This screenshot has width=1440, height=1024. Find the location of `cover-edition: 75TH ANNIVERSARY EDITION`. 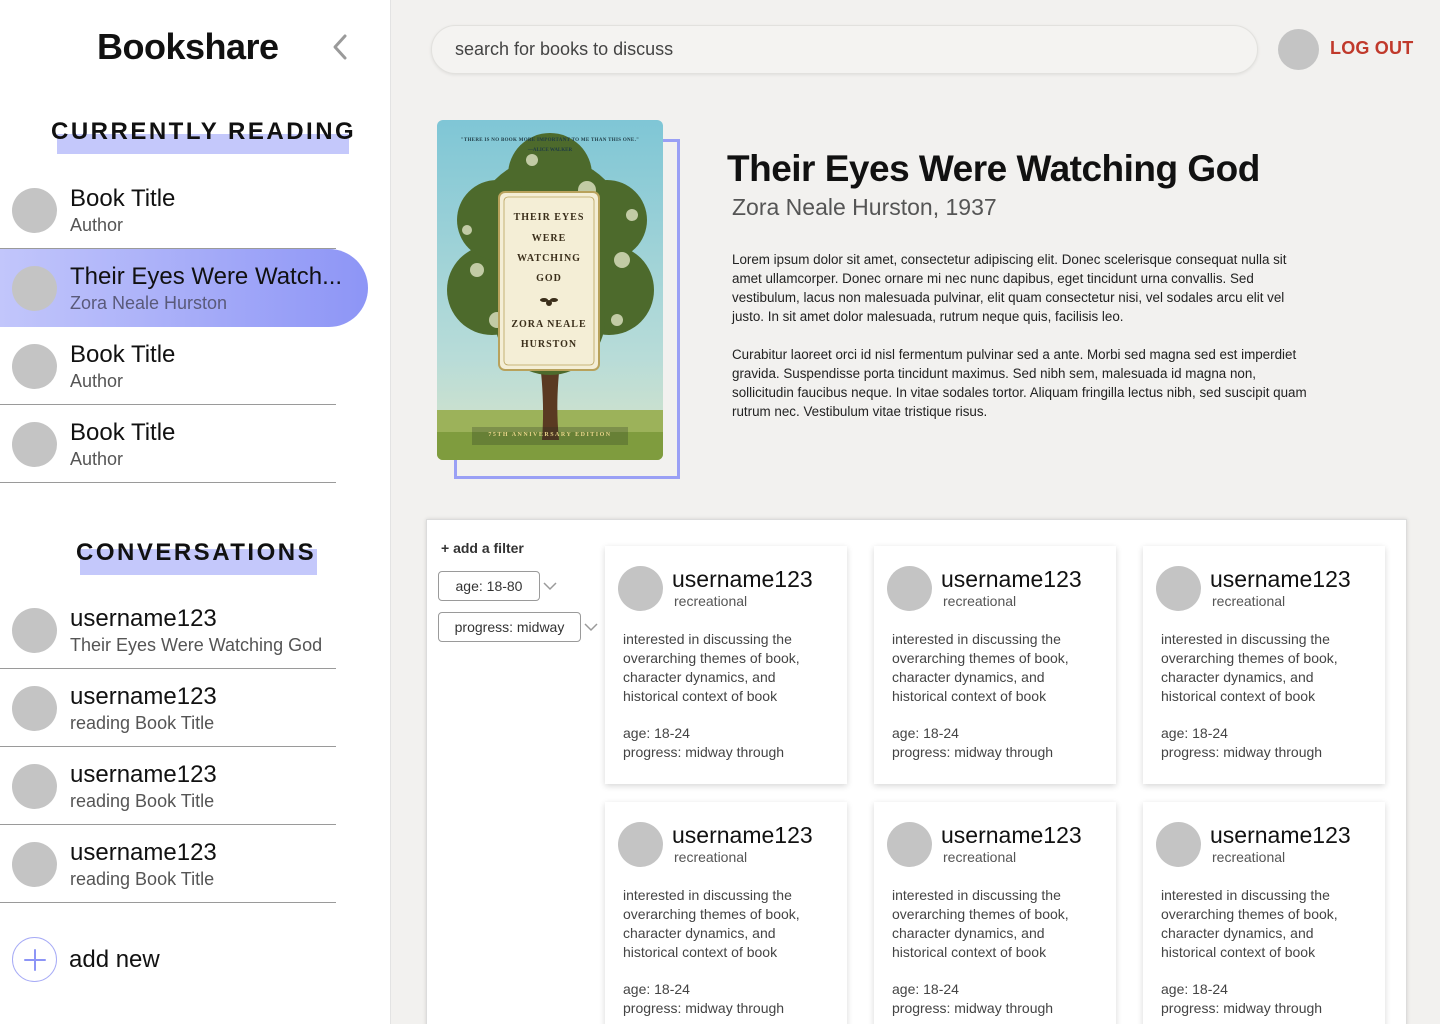

cover-edition: 75TH ANNIVERSARY EDITION is located at coordinates (550, 435).